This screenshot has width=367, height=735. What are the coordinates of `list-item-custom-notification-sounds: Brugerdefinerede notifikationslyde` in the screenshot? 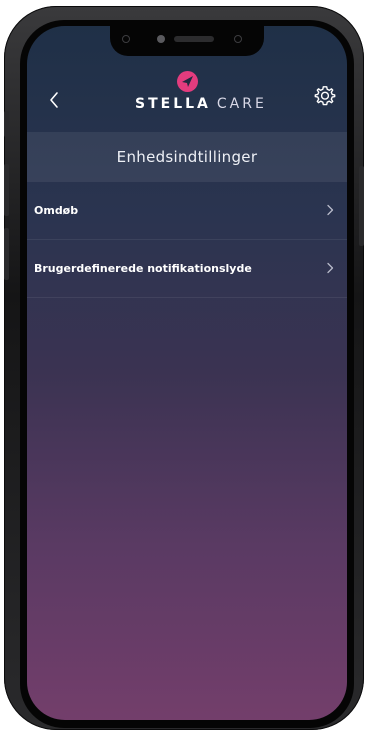 It's located at (187, 269).